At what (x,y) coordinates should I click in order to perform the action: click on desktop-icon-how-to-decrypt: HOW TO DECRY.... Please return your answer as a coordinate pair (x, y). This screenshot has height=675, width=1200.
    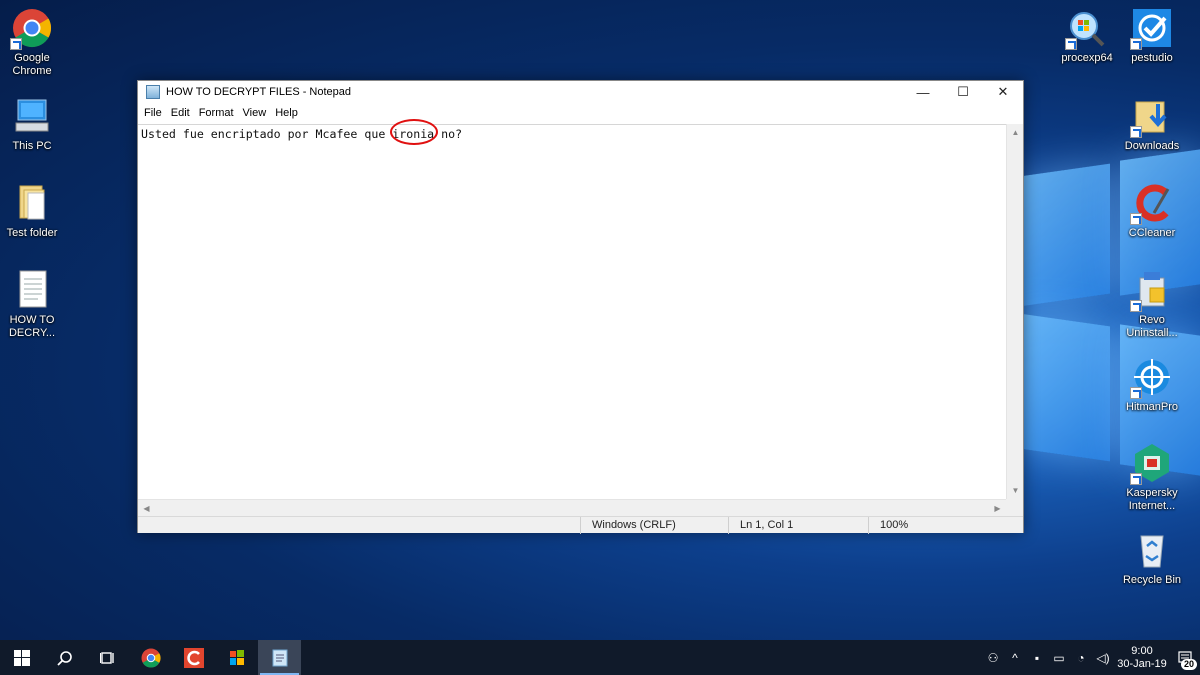
    Looking at the image, I should click on (35, 305).